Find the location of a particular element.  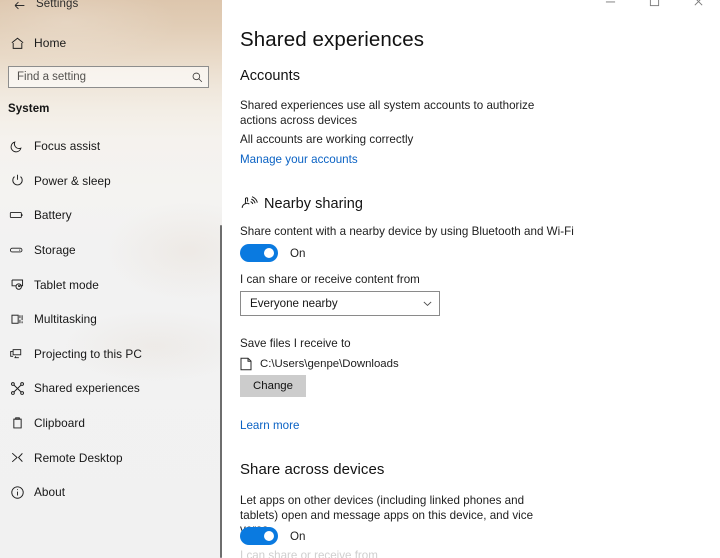

sidebar-item-home-label: Home is located at coordinates (50, 43).